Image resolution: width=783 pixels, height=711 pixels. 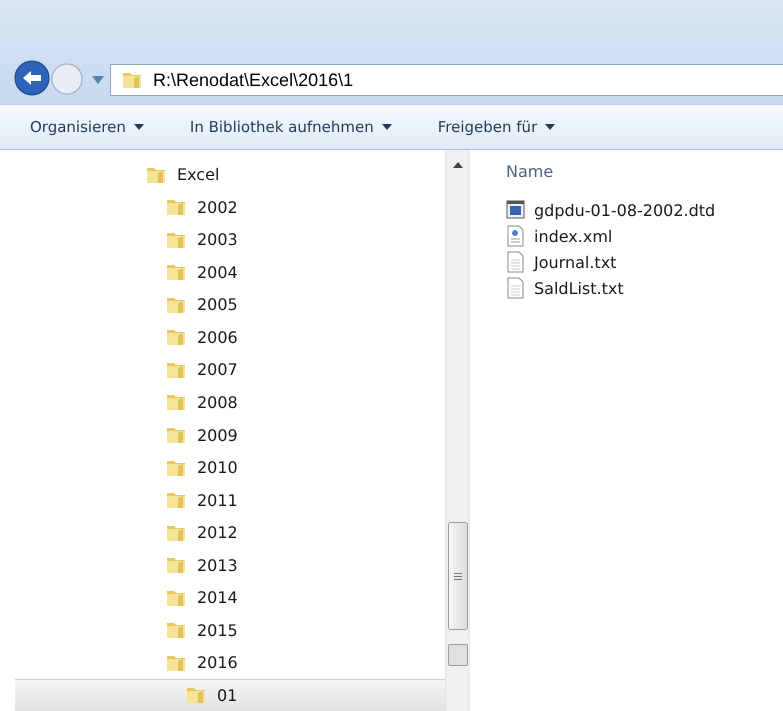 What do you see at coordinates (230, 694) in the screenshot?
I see `tree-item: 01` at bounding box center [230, 694].